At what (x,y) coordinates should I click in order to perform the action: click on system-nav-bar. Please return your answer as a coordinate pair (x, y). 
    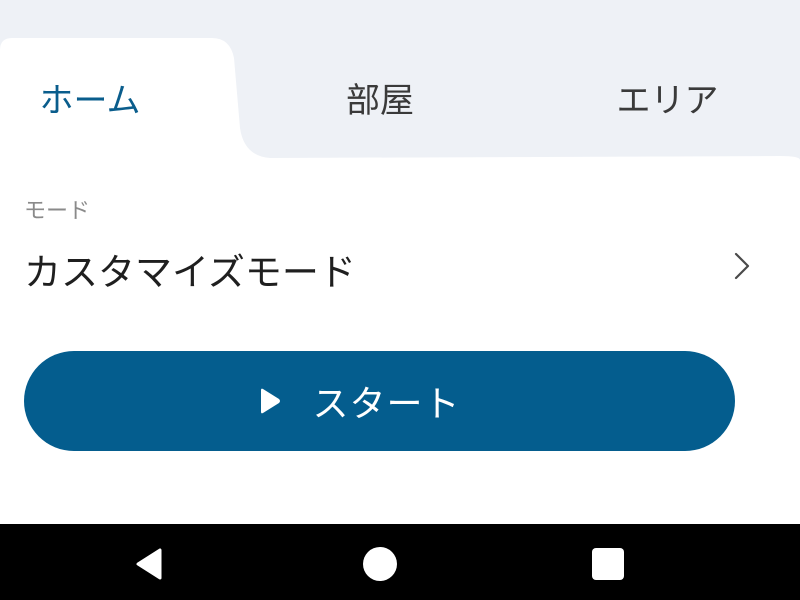
    Looking at the image, I should click on (400, 562).